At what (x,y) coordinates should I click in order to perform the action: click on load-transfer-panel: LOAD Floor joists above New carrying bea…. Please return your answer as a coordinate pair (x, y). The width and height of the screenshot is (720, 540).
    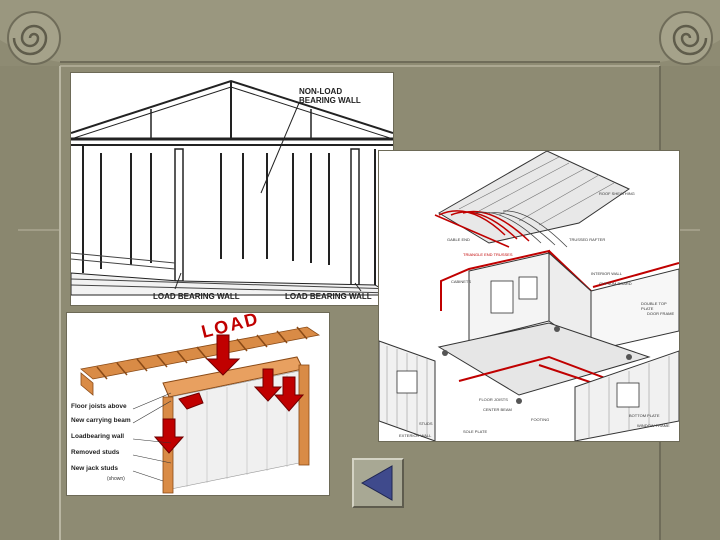
    Looking at the image, I should click on (198, 404).